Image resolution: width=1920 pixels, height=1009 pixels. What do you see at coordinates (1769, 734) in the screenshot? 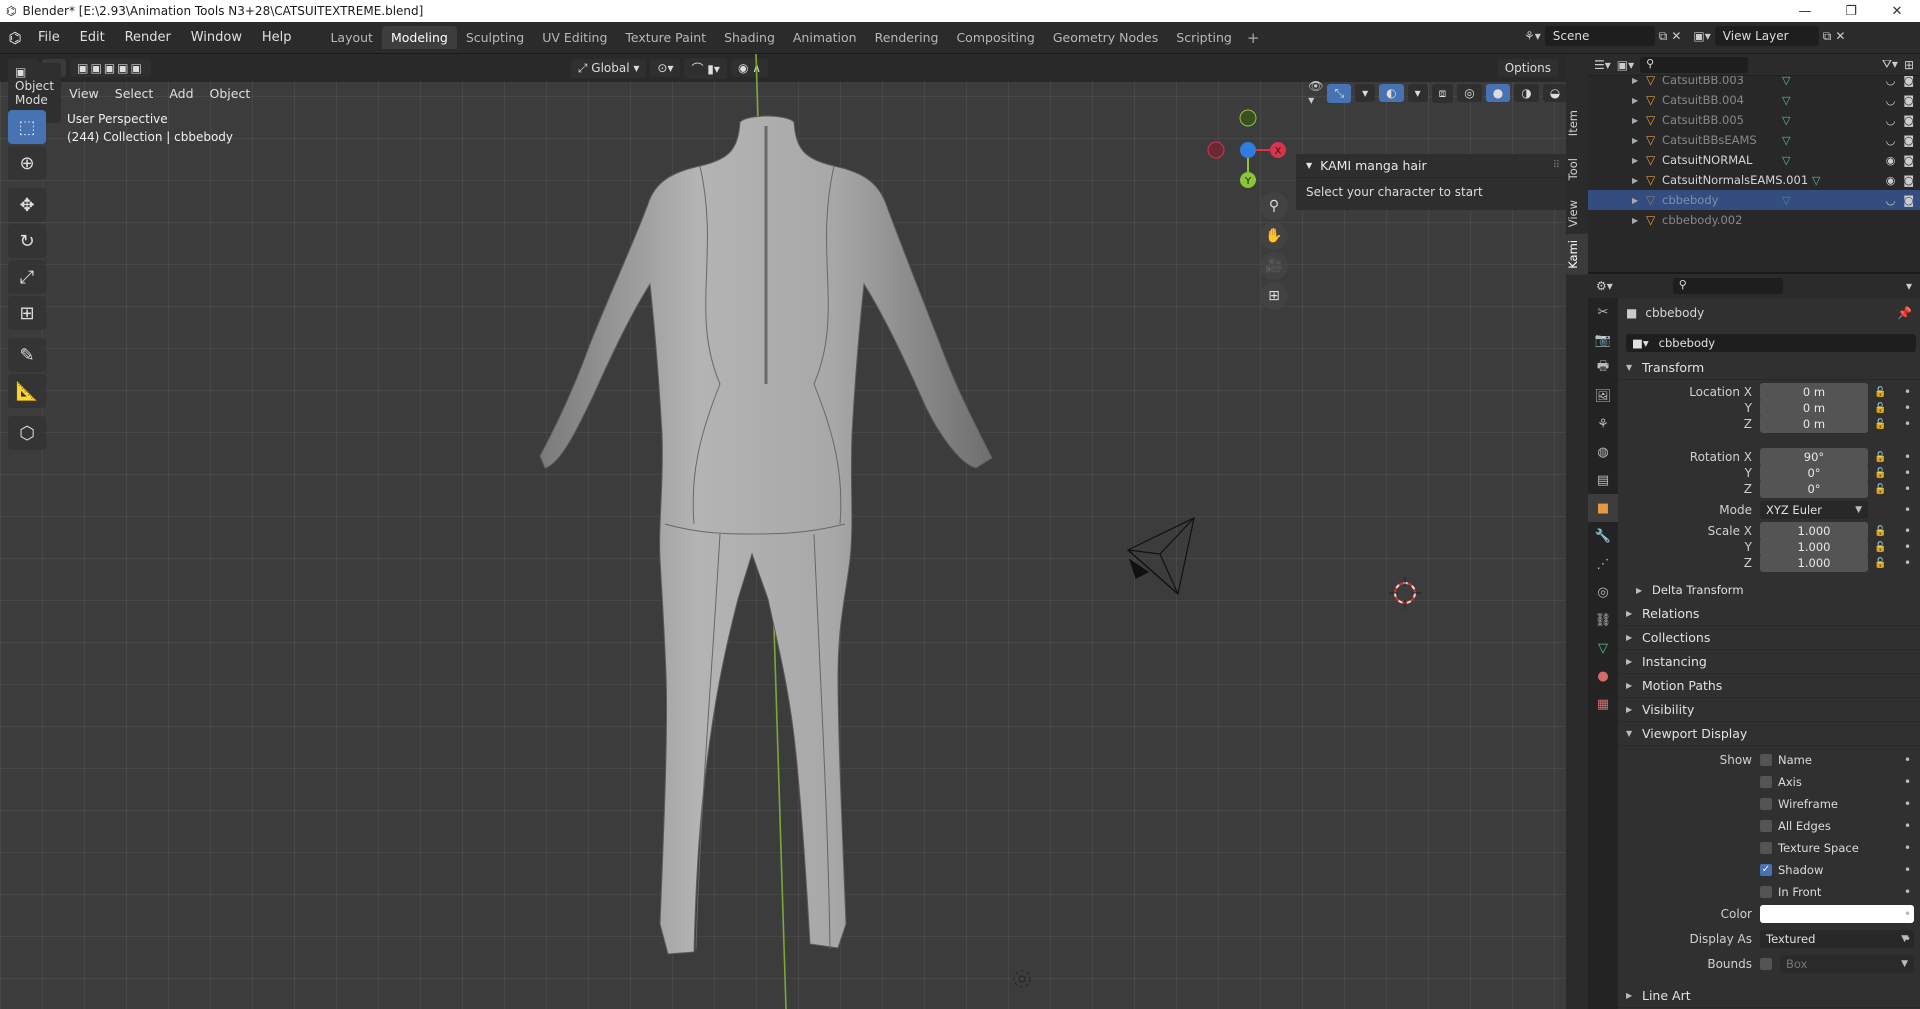
I see `viewport-display-section-header: ▼ Viewport Display` at bounding box center [1769, 734].